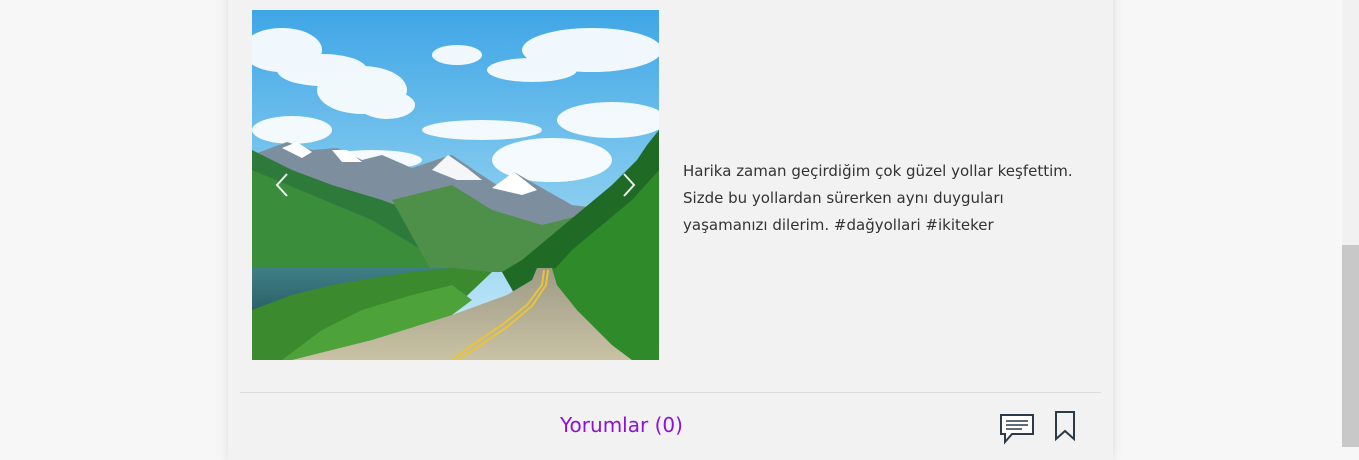  I want to click on chevron-right-icon, so click(629, 185).